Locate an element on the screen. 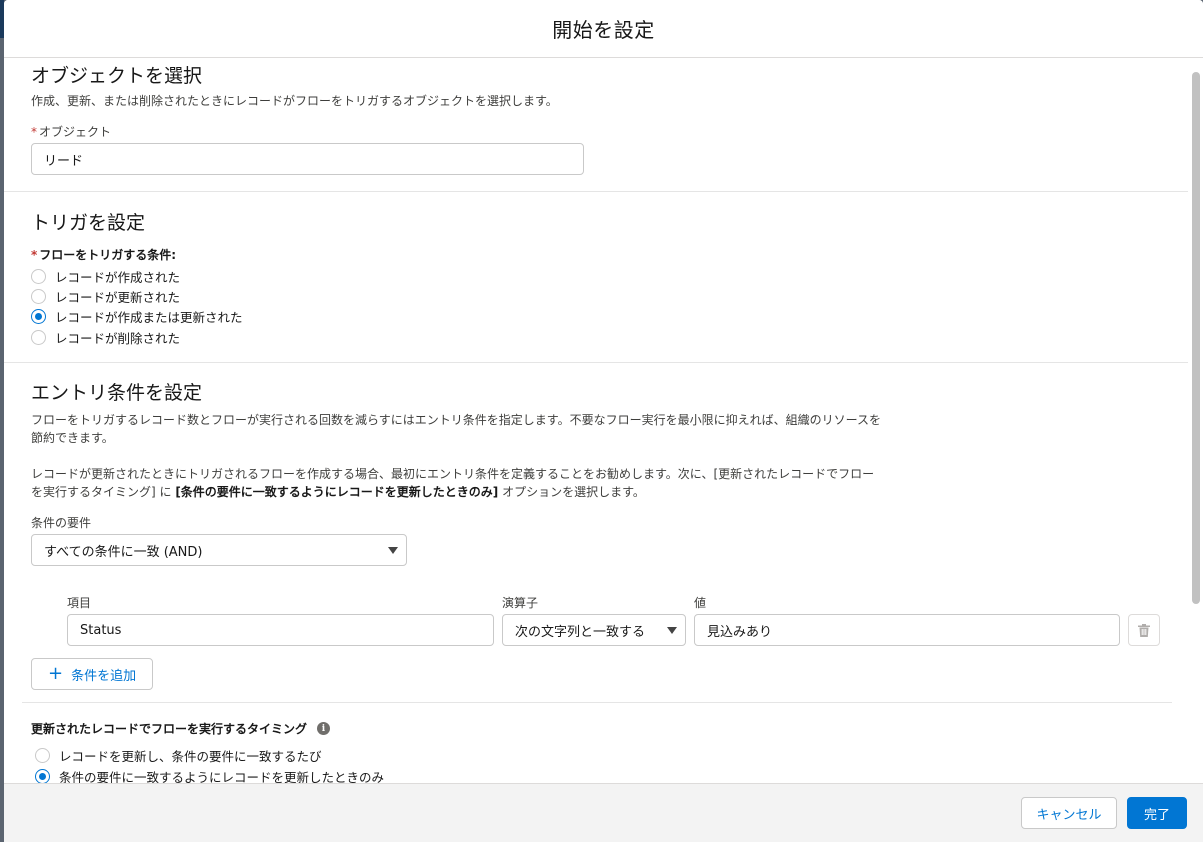  requirement-select: すべての条件に一致 (AND) is located at coordinates (219, 550).